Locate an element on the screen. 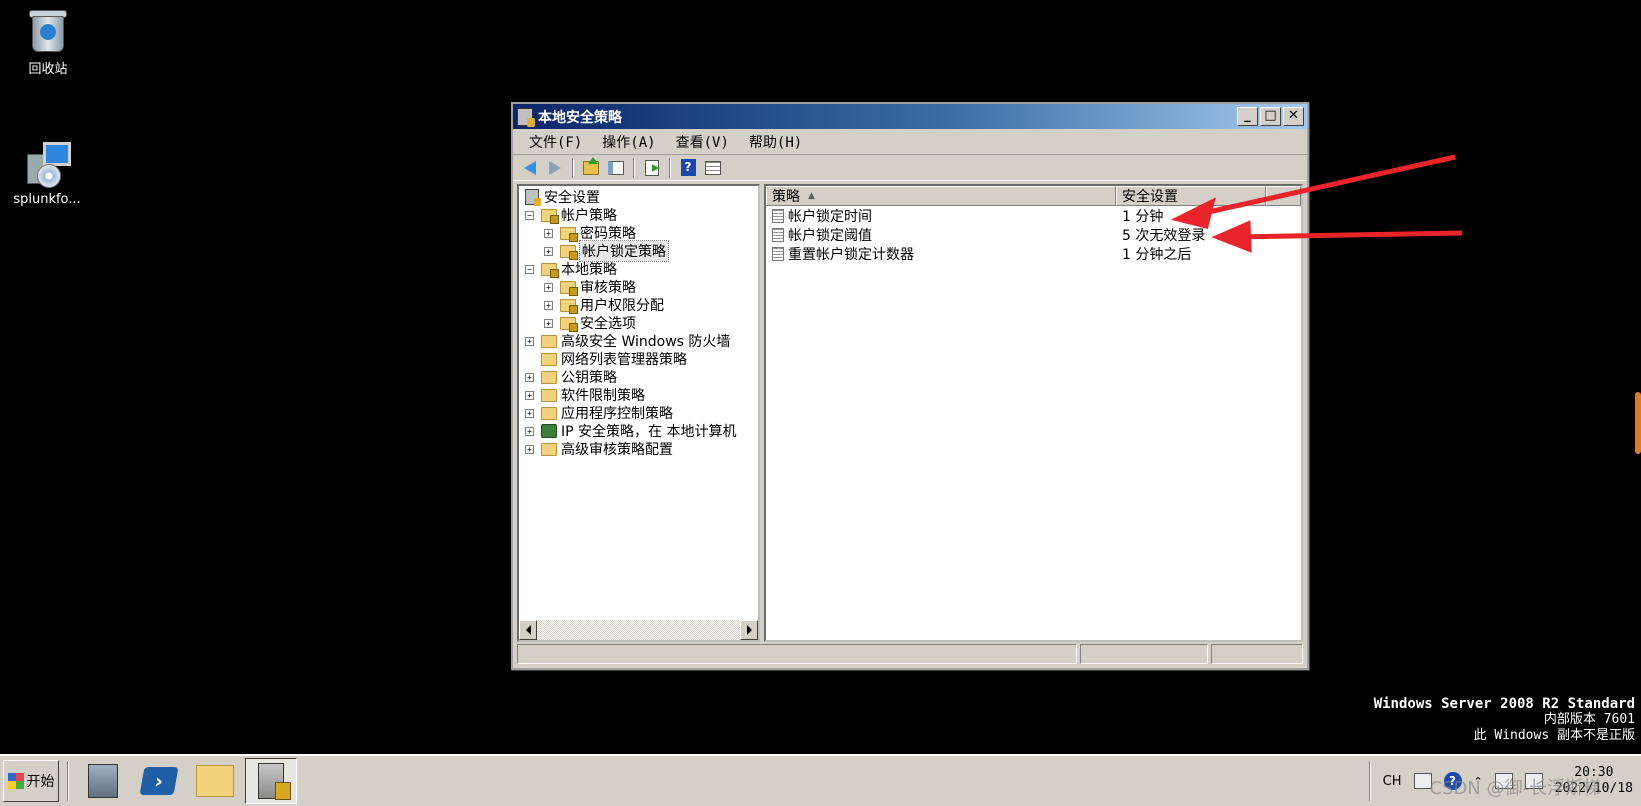 The image size is (1641, 806). taskbar-local-security-policy is located at coordinates (271, 781).